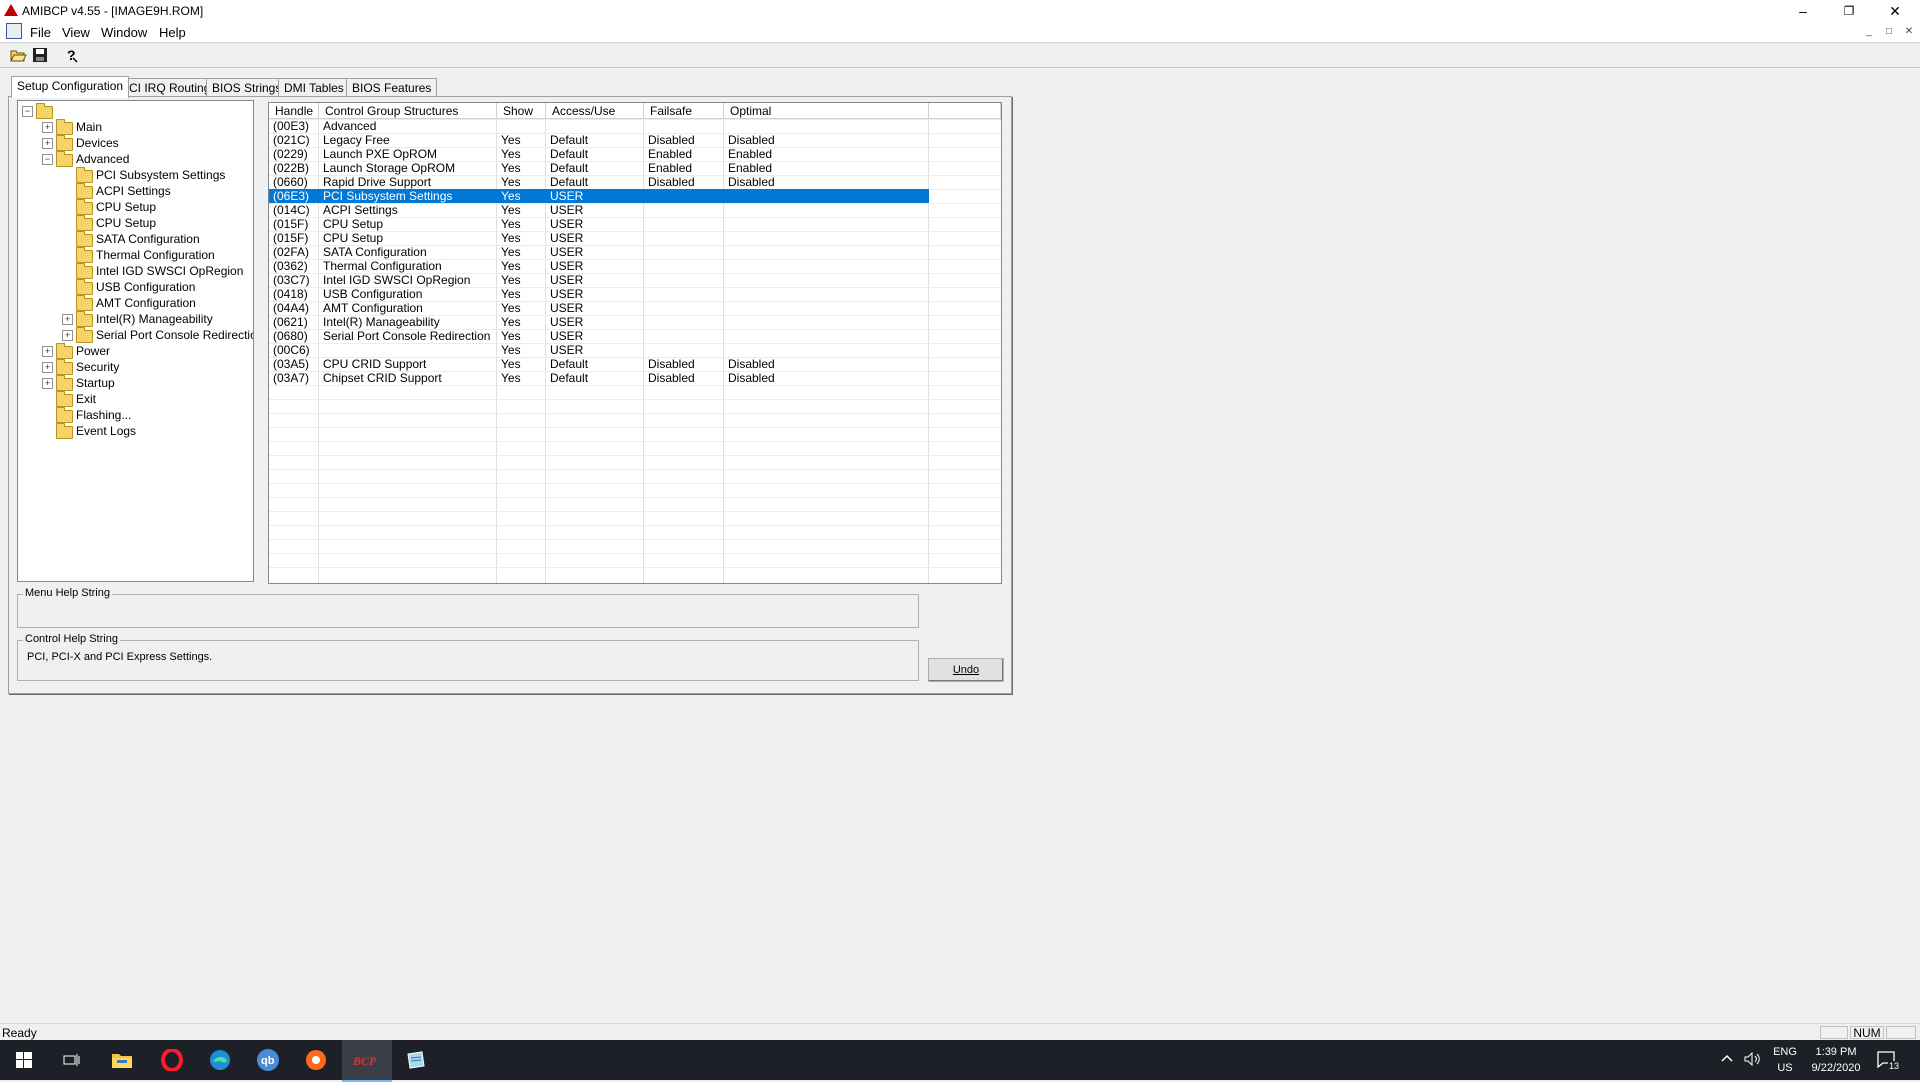  I want to click on column-header-control-group: Control Group Structures, so click(408, 111).